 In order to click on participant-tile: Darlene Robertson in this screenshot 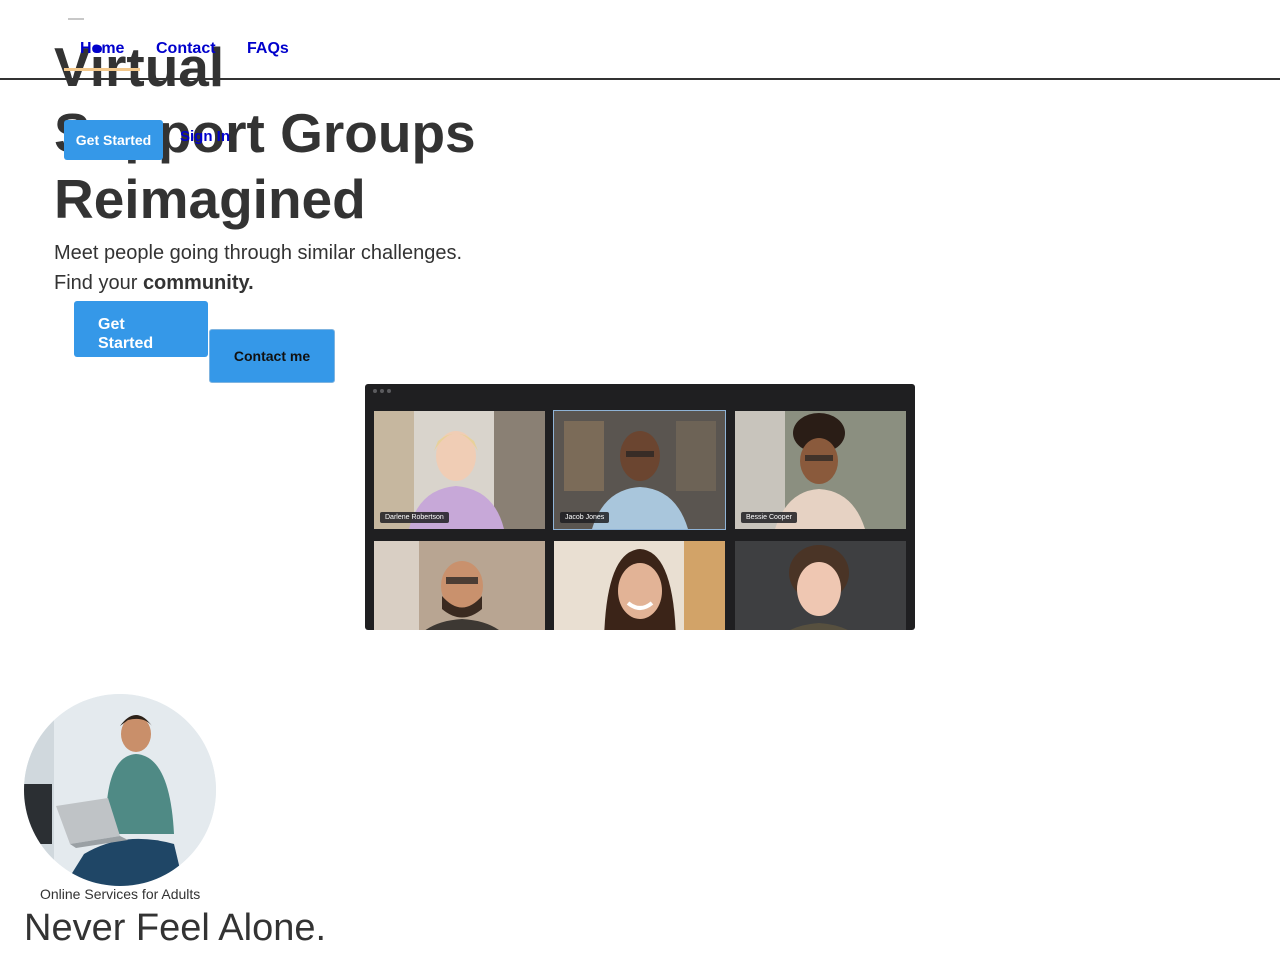, I will do `click(459, 470)`.